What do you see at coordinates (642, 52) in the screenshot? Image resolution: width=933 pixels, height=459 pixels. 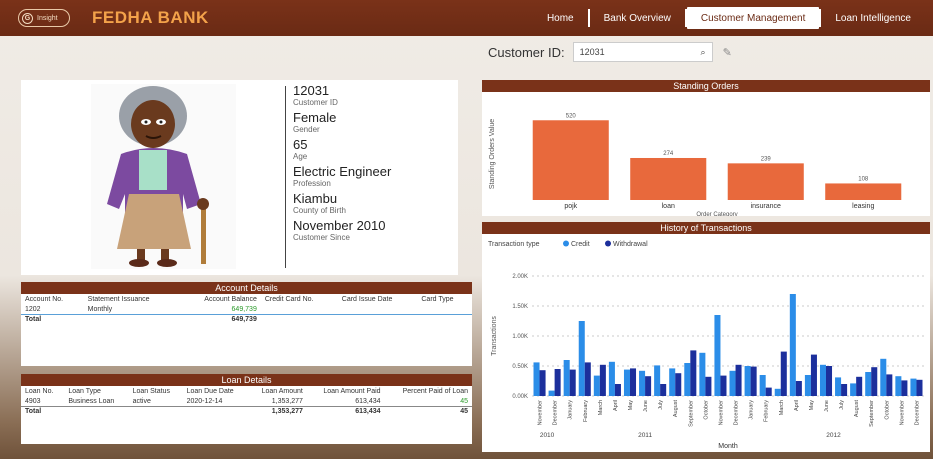 I see `customer-id-input: 12031 ⌕` at bounding box center [642, 52].